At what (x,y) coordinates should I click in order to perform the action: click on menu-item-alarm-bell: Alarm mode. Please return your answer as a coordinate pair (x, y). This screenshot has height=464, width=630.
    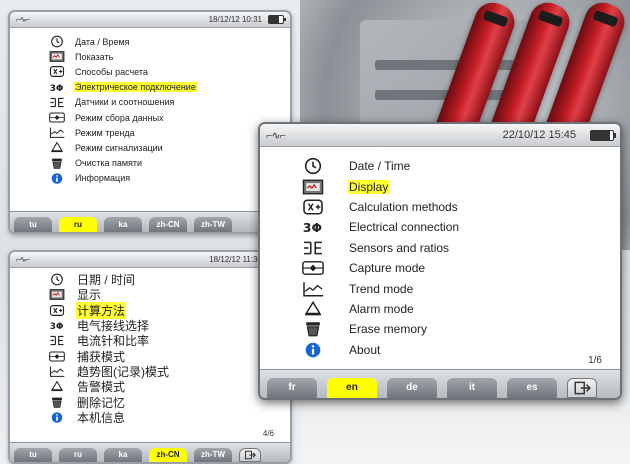
    Looking at the image, I should click on (380, 309).